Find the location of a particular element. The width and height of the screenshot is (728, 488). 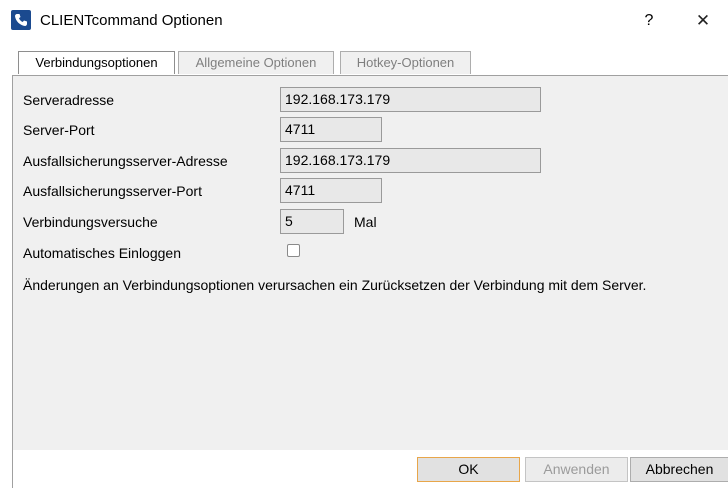

apply-button: Anwenden is located at coordinates (576, 469).